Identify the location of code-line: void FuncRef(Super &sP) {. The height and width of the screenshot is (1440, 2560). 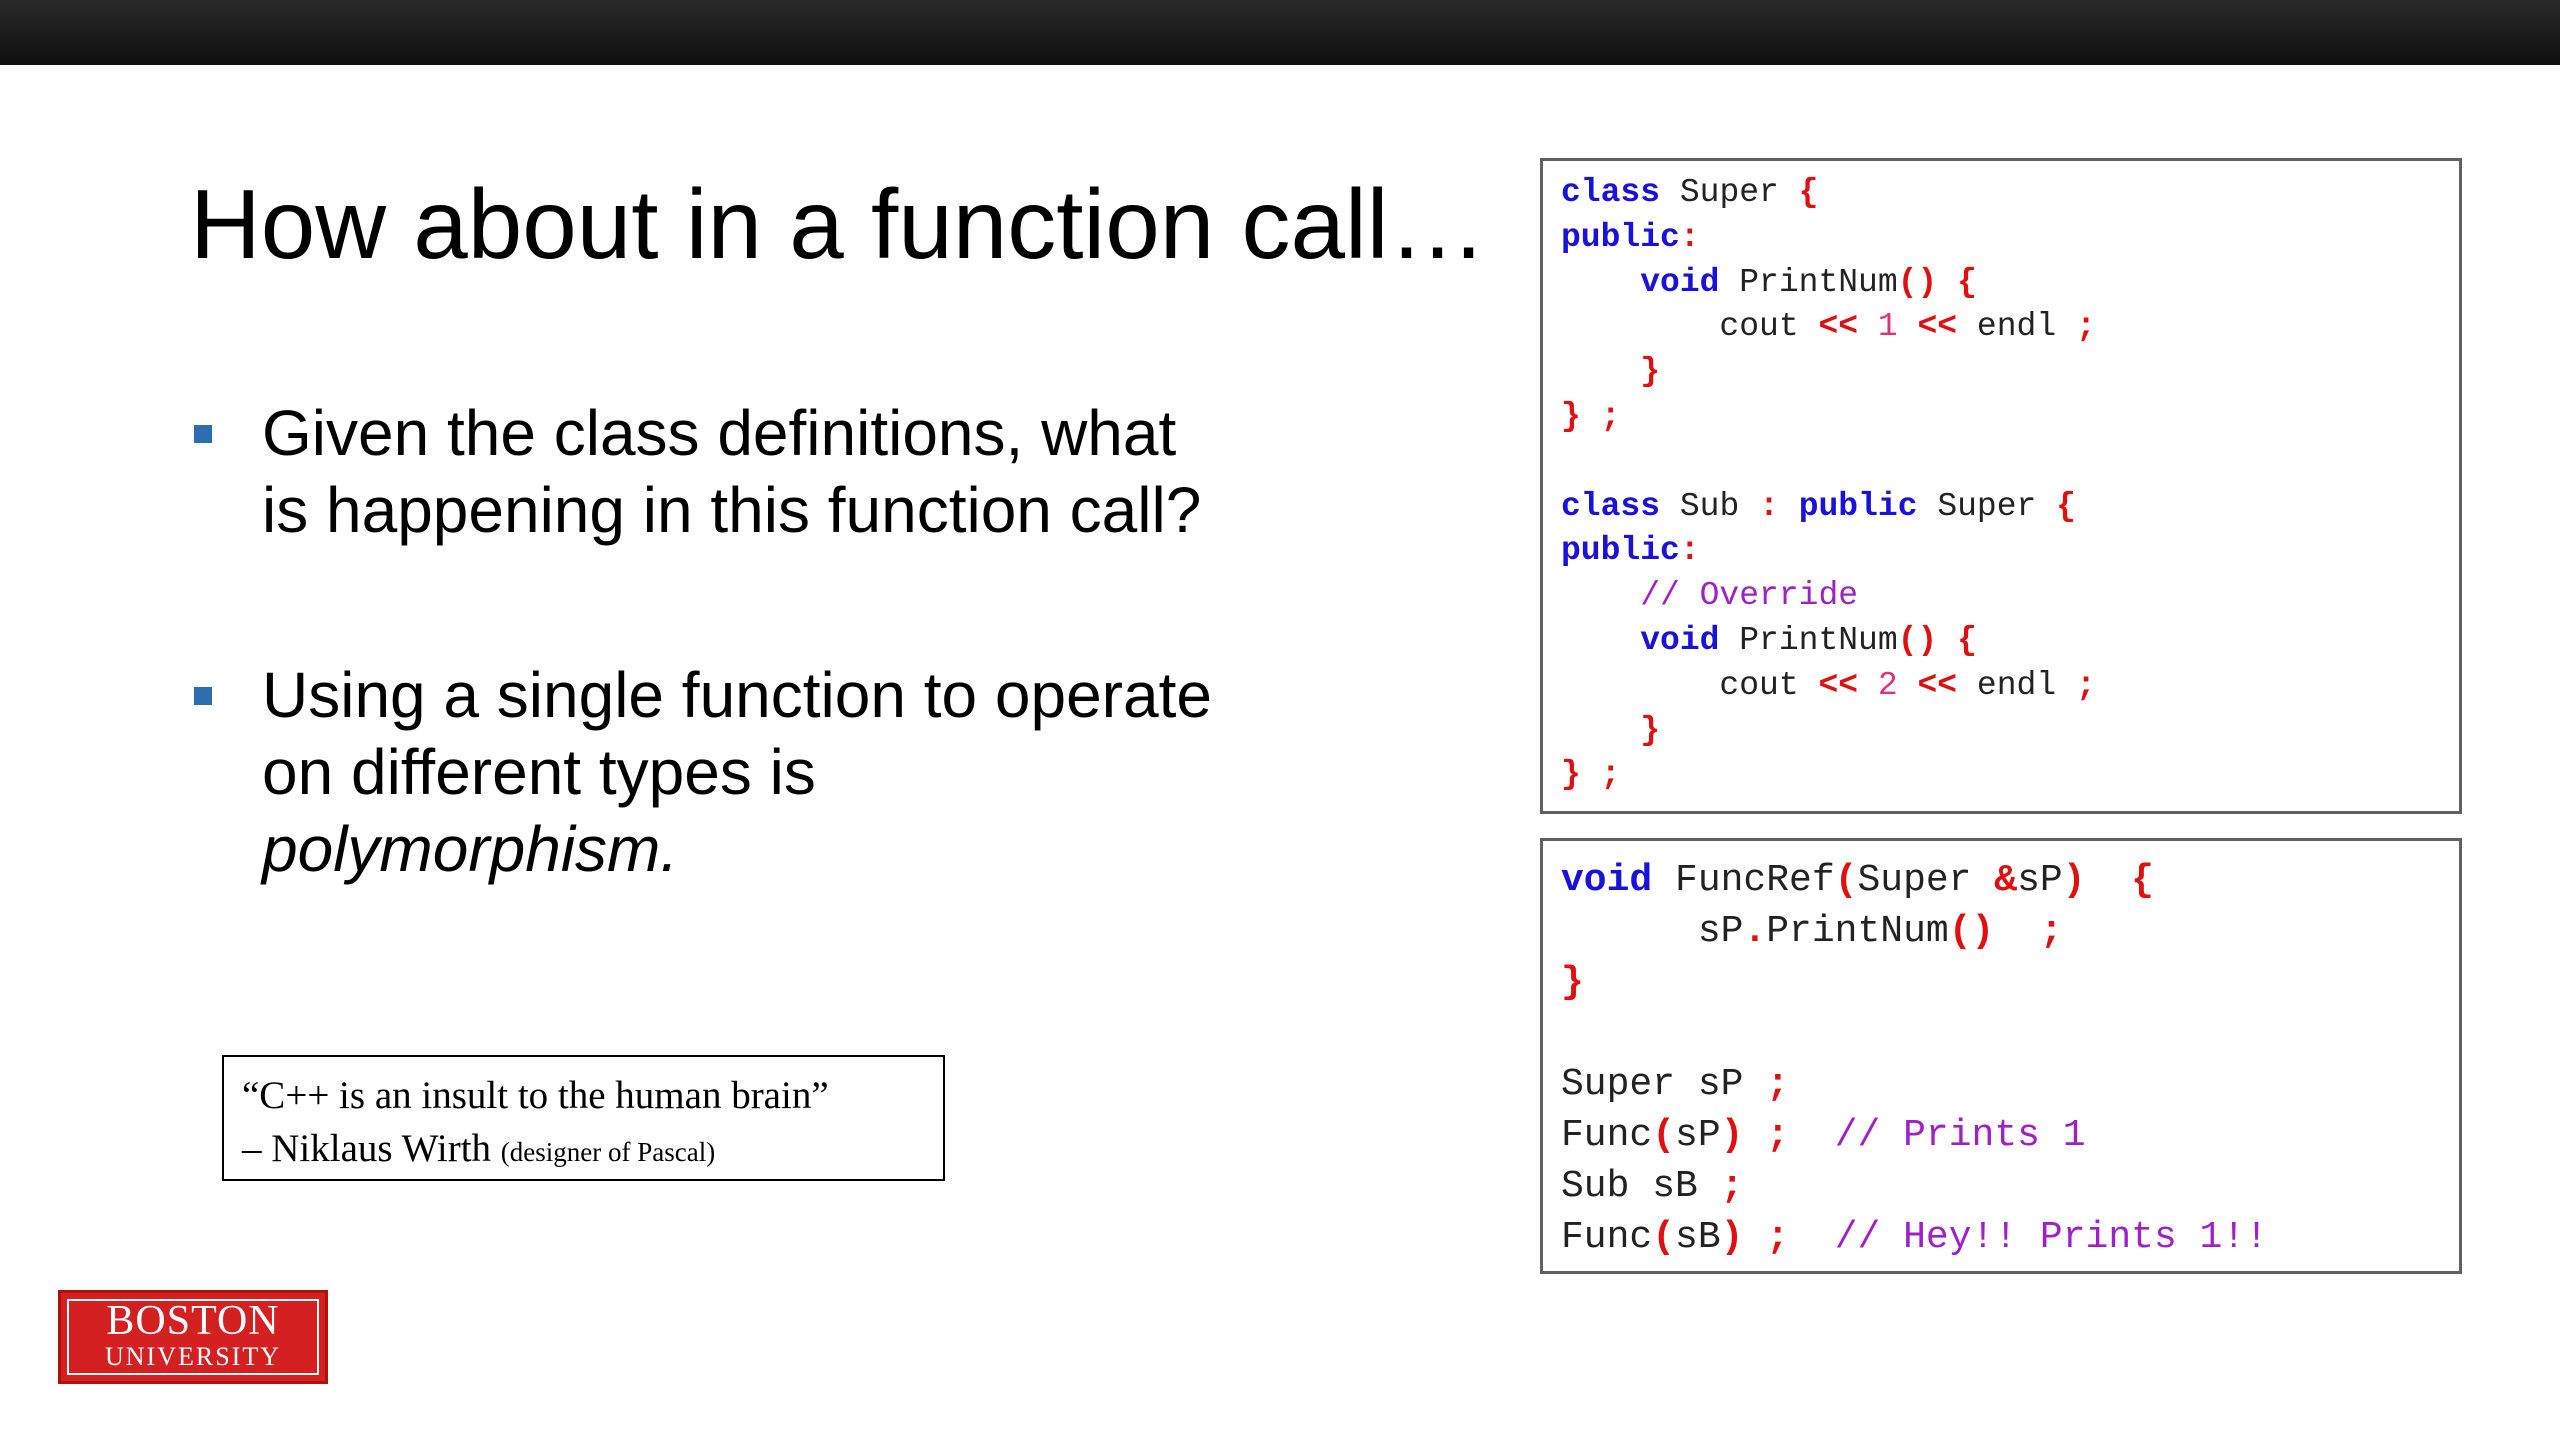
(2010, 880).